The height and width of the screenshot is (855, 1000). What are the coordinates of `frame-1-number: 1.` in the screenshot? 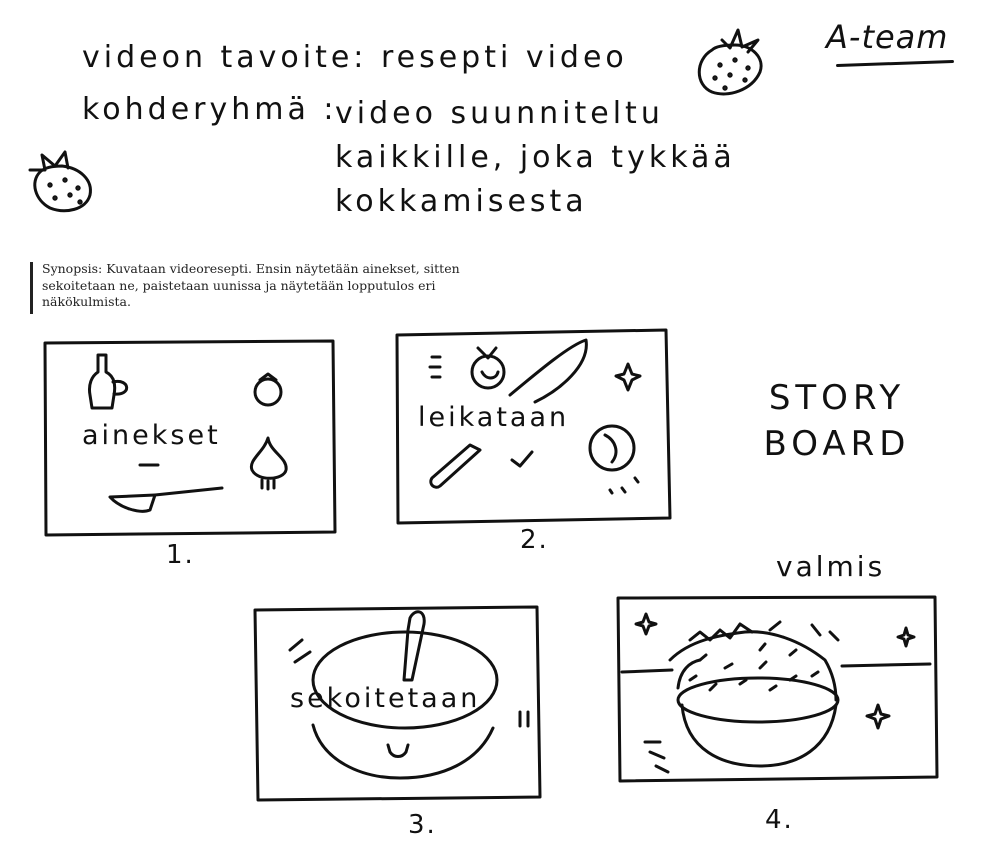 It's located at (180, 555).